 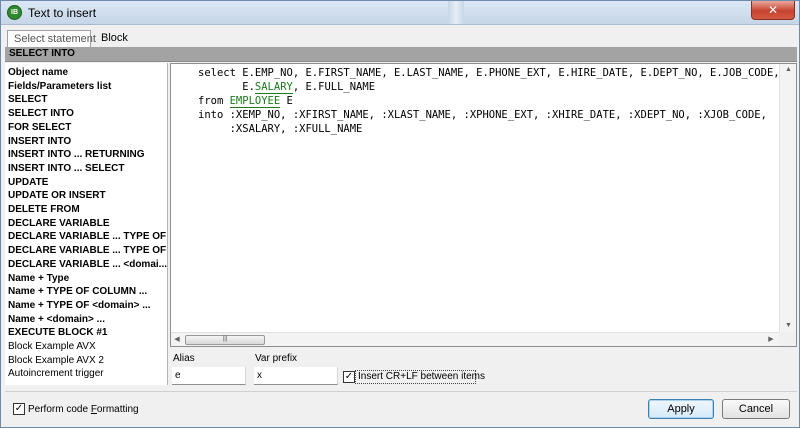 I want to click on list-item: INSERT INTO ... SELECT, so click(x=88, y=169).